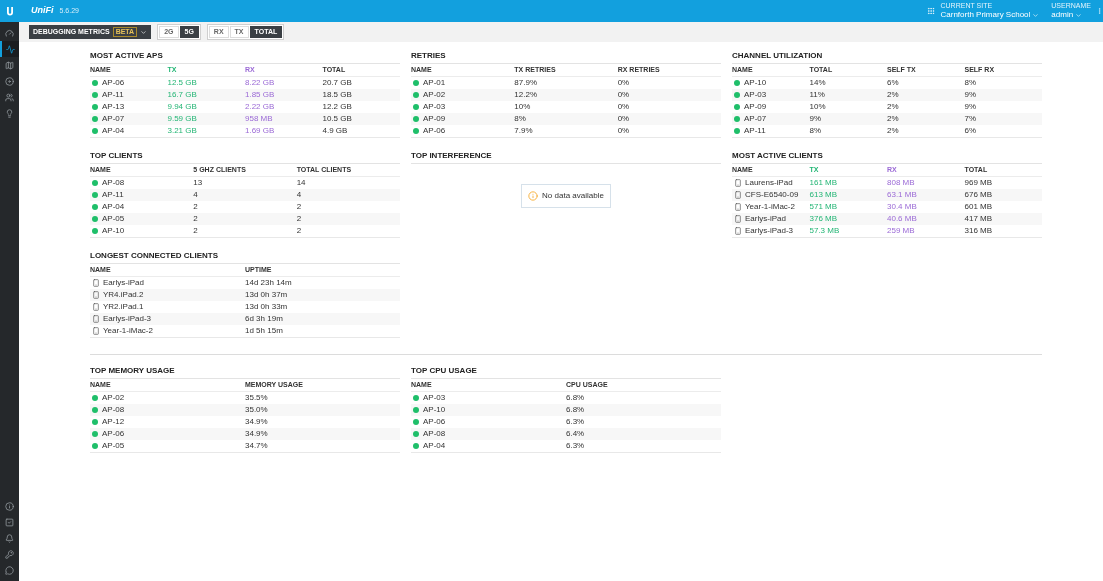 The width and height of the screenshot is (1103, 581). What do you see at coordinates (566, 57) in the screenshot?
I see `section-title: RETRIES` at bounding box center [566, 57].